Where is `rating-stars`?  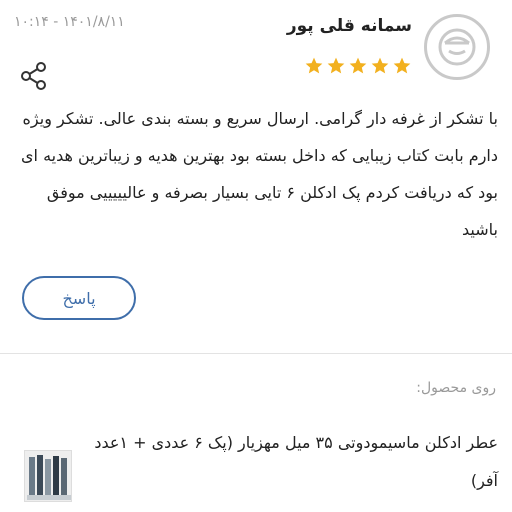
rating-stars is located at coordinates (358, 66).